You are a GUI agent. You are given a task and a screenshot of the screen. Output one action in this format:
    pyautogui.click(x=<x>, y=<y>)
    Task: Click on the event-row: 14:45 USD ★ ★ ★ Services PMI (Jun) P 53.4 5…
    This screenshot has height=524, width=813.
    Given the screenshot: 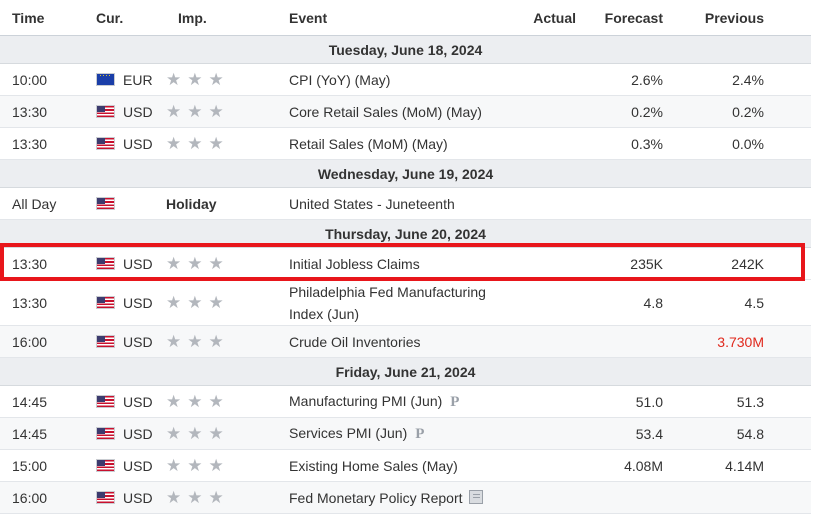 What is the action you would take?
    pyautogui.click(x=405, y=433)
    